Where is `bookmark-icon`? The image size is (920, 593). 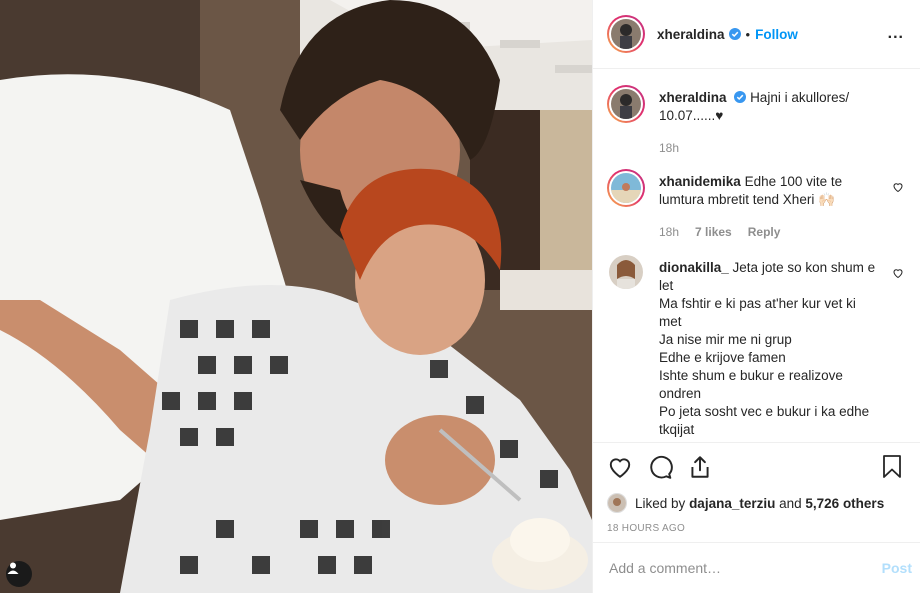
bookmark-icon is located at coordinates (892, 467).